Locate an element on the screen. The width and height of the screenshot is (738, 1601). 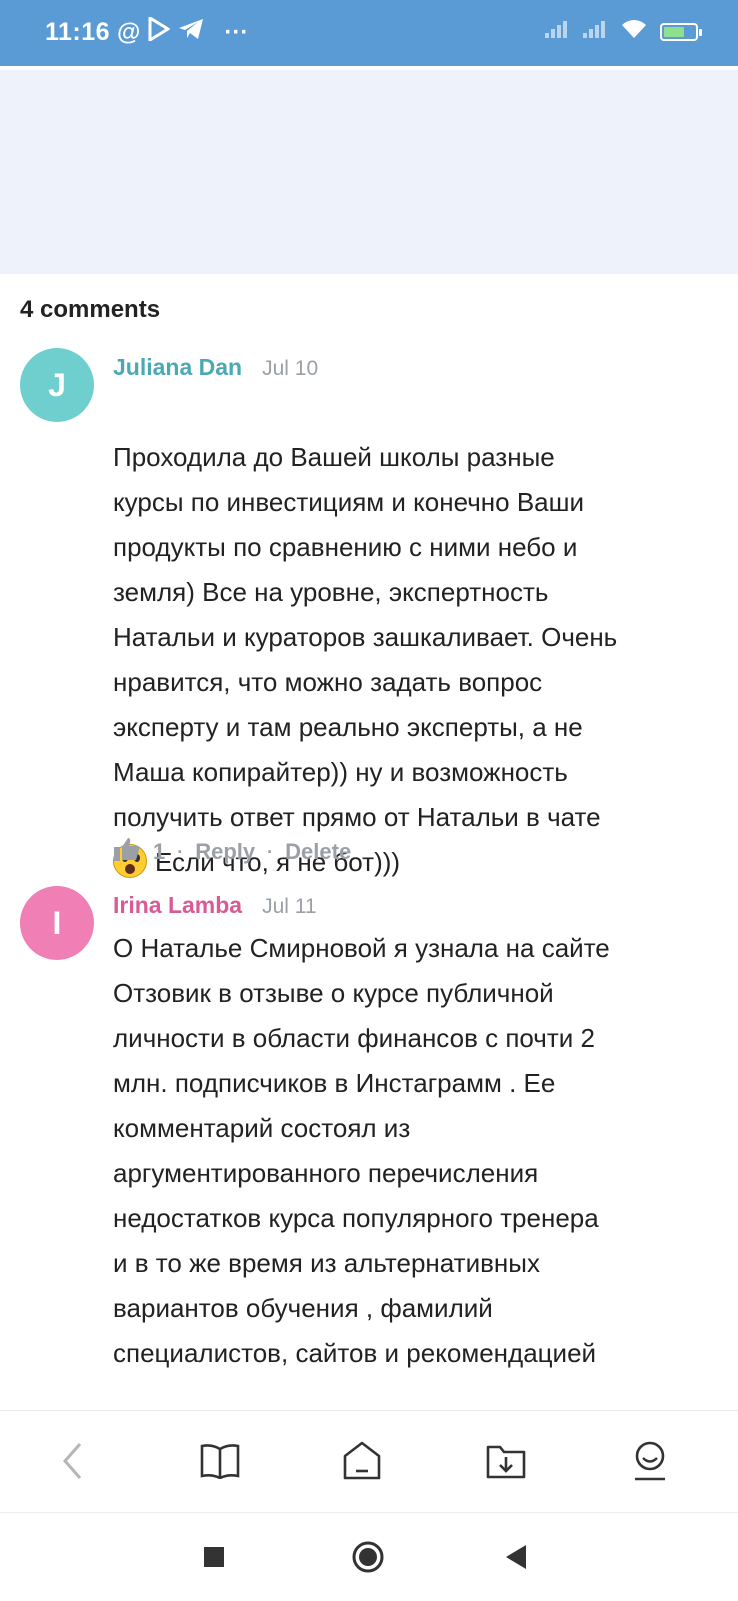
comment-header: Irina Lamba Jul 11 is located at coordinates (215, 905).